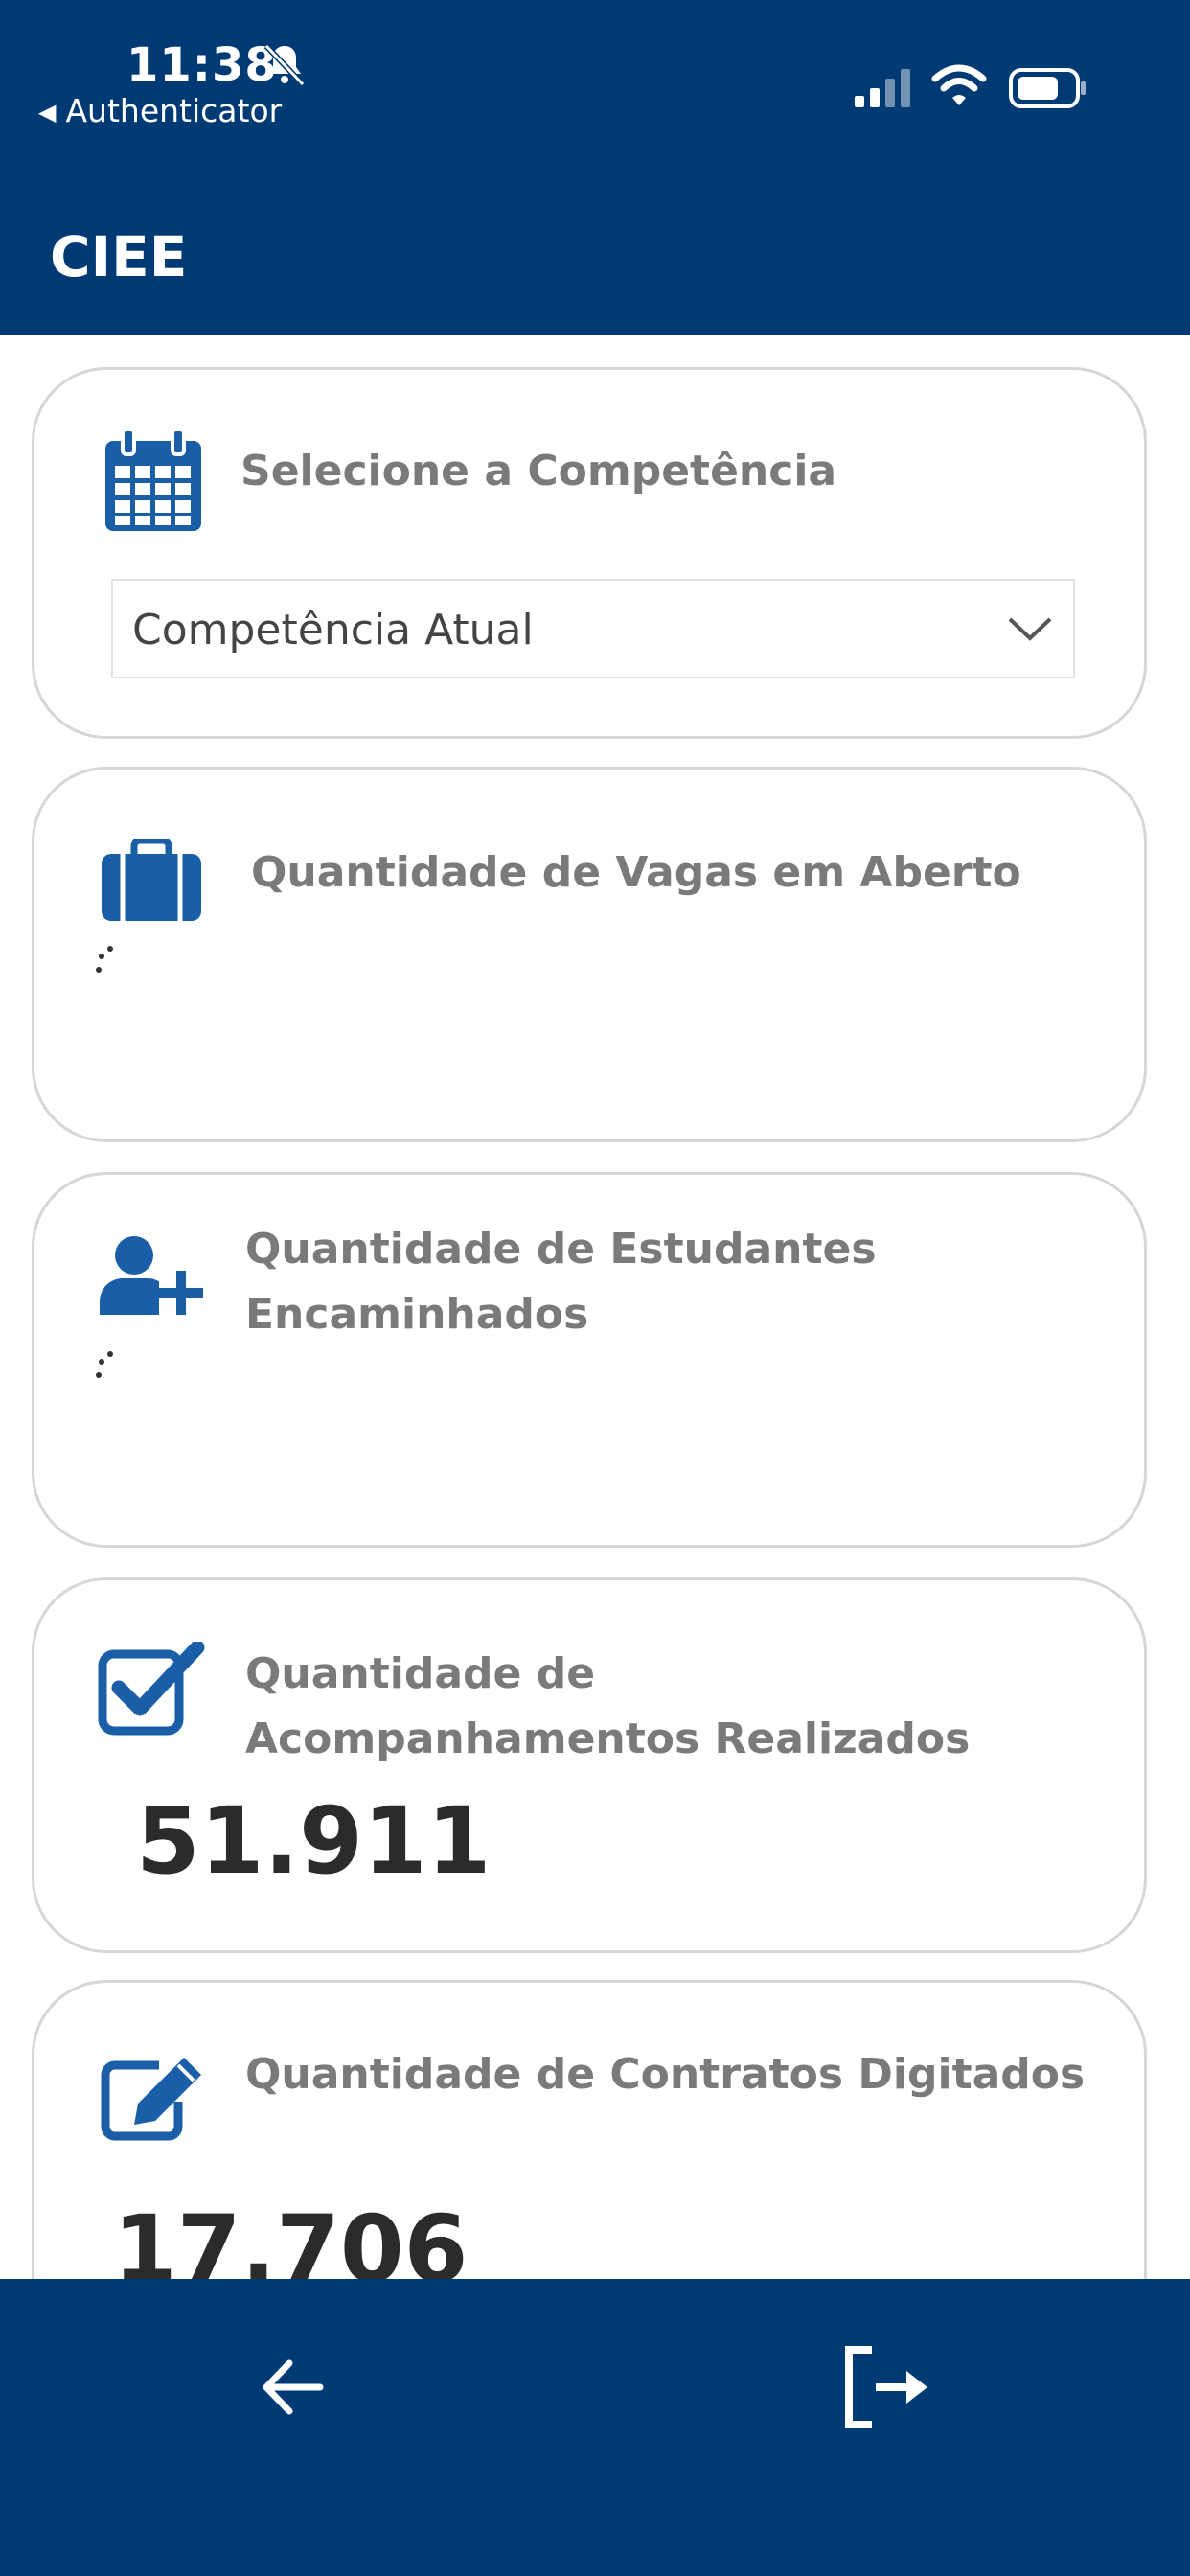 This screenshot has height=2576, width=1190. What do you see at coordinates (202, 65) in the screenshot?
I see `status-time: 11:38` at bounding box center [202, 65].